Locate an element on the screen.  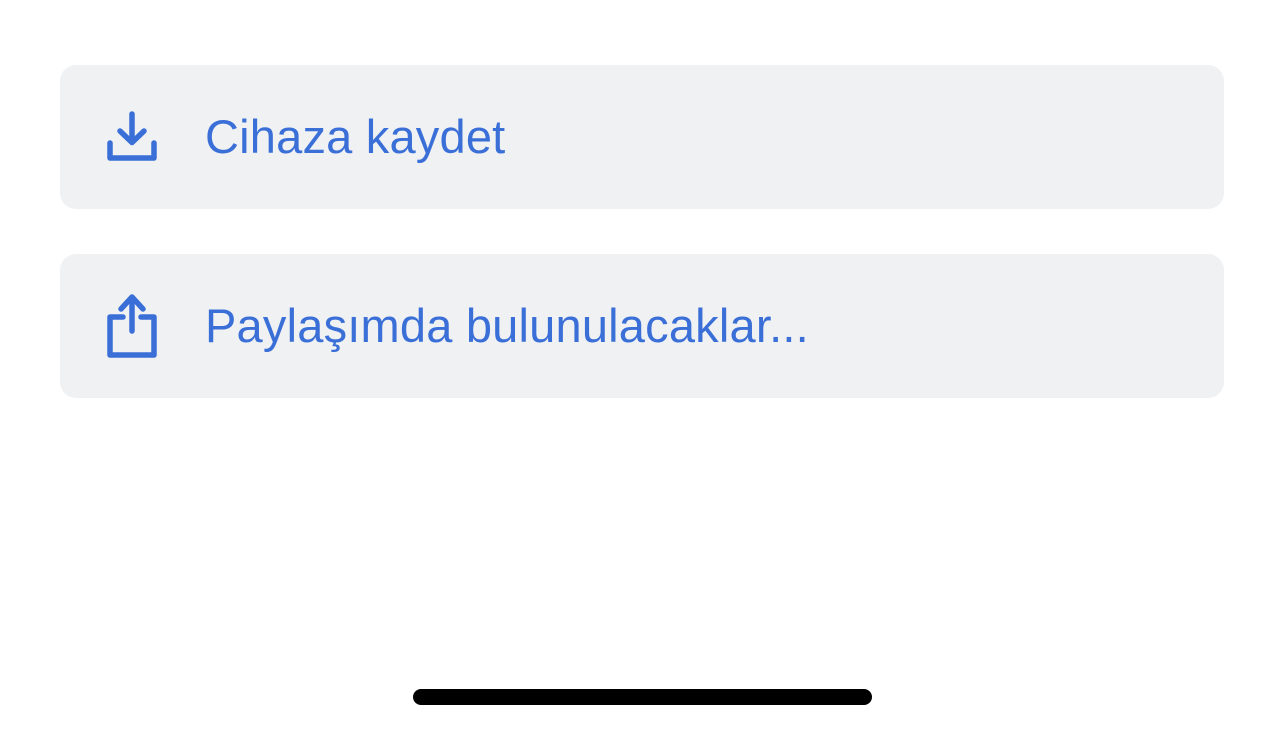
share-icon is located at coordinates (132, 326).